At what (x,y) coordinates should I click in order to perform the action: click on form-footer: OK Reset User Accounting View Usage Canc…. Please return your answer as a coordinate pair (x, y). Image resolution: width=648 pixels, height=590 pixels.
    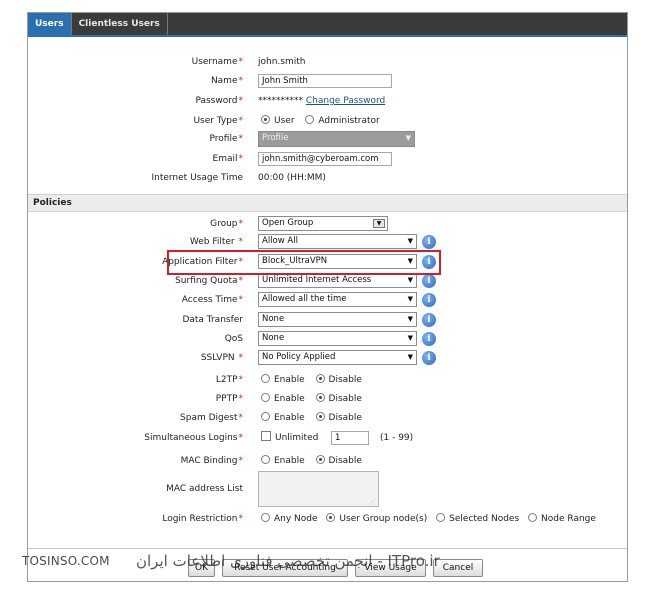
    Looking at the image, I should click on (327, 564).